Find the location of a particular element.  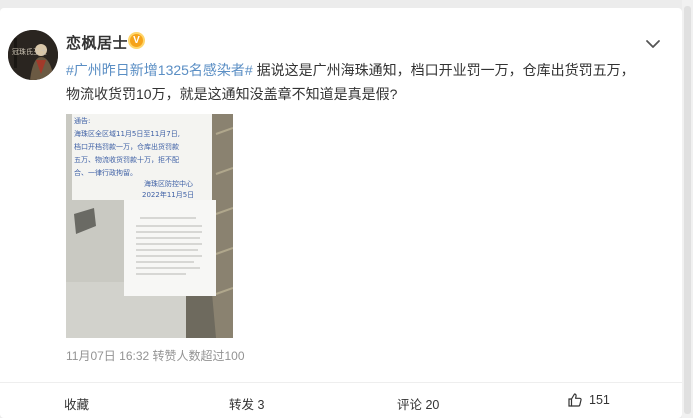

hashtag-link: #广州昨日新增1325名感染者# is located at coordinates (159, 70).